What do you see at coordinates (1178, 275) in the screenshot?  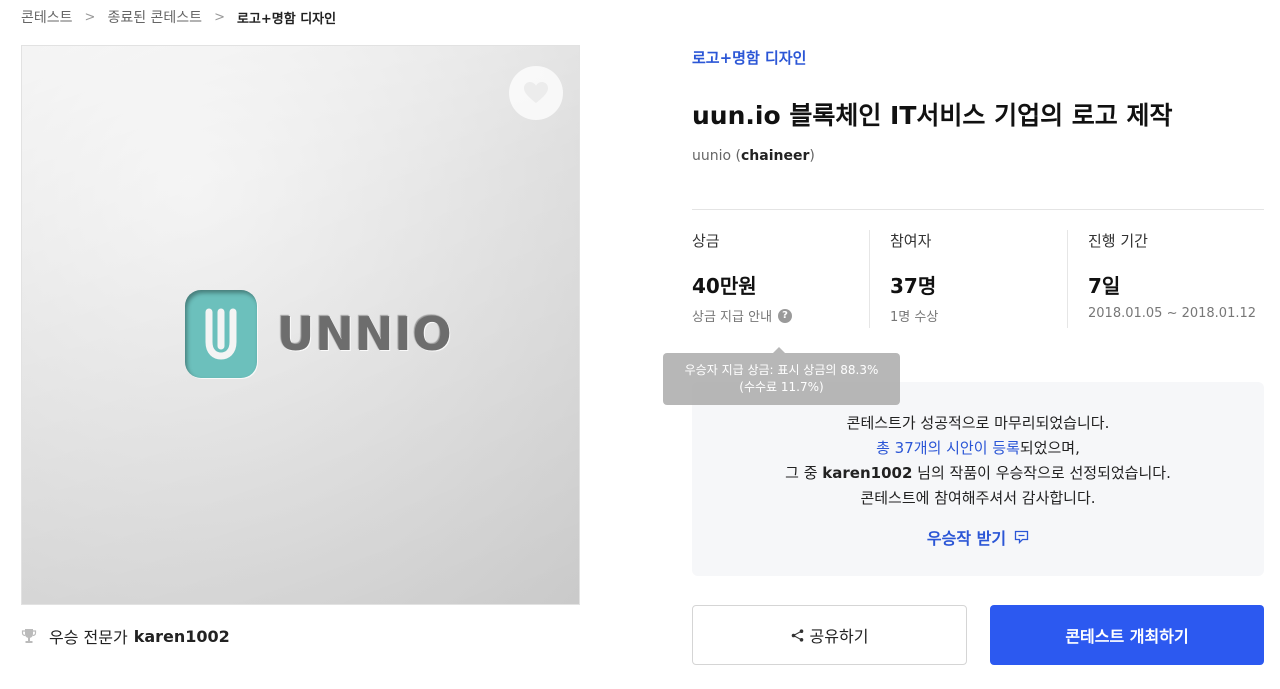 I see `stat-period: 진행 기간 7일 2018.01.05 ~ 2018.01.12` at bounding box center [1178, 275].